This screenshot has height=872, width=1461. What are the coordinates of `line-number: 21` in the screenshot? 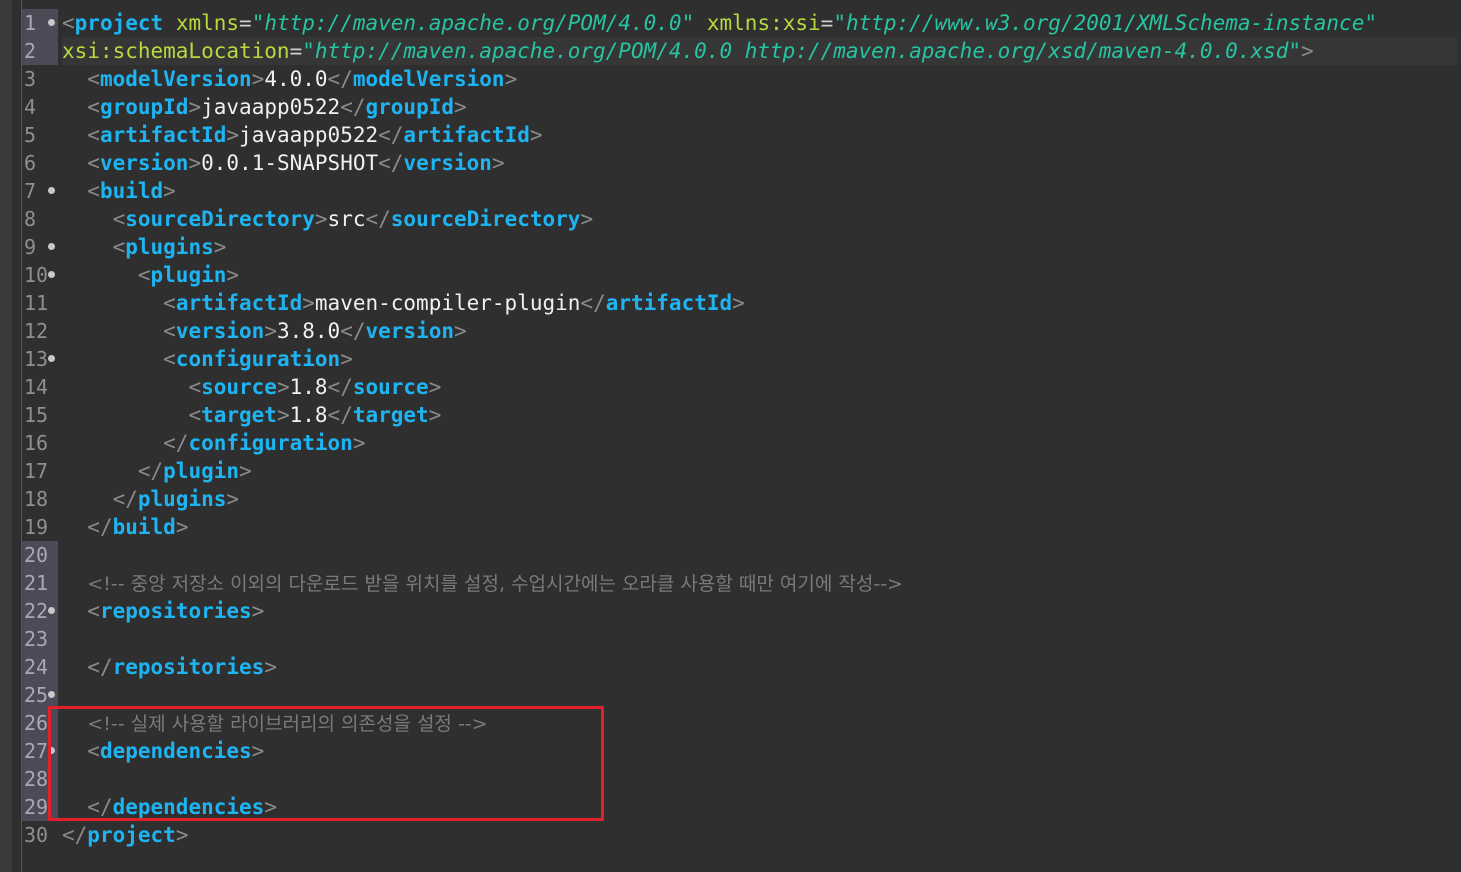 It's located at (40, 583).